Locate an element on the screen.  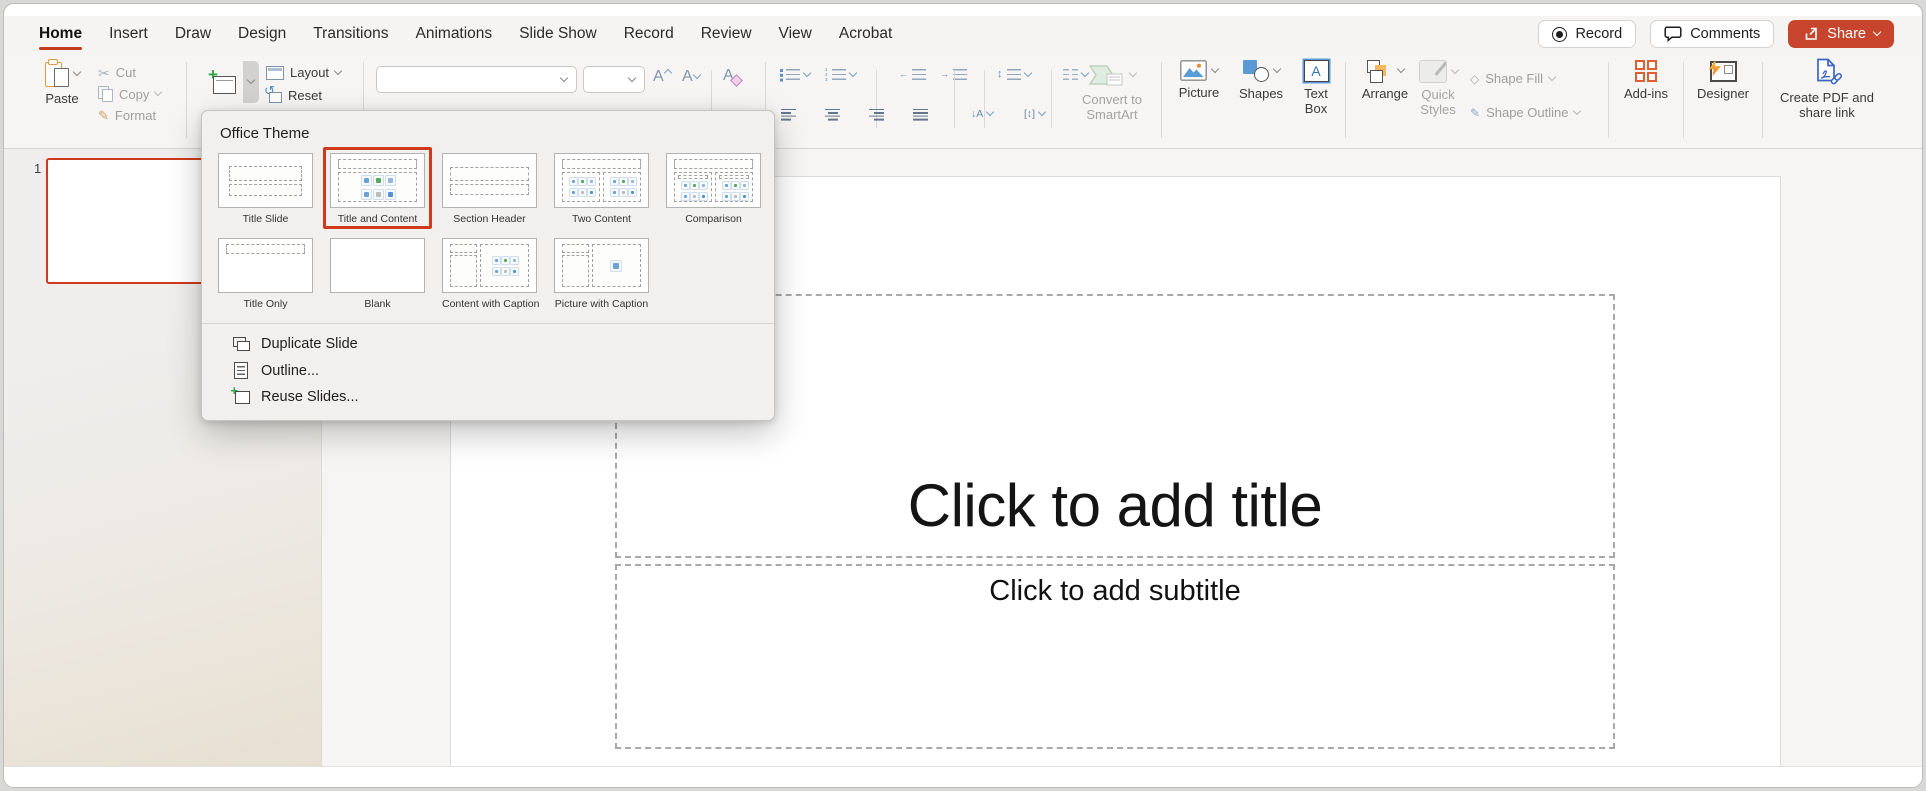
layout-title-slide: Title Slide is located at coordinates (265, 189).